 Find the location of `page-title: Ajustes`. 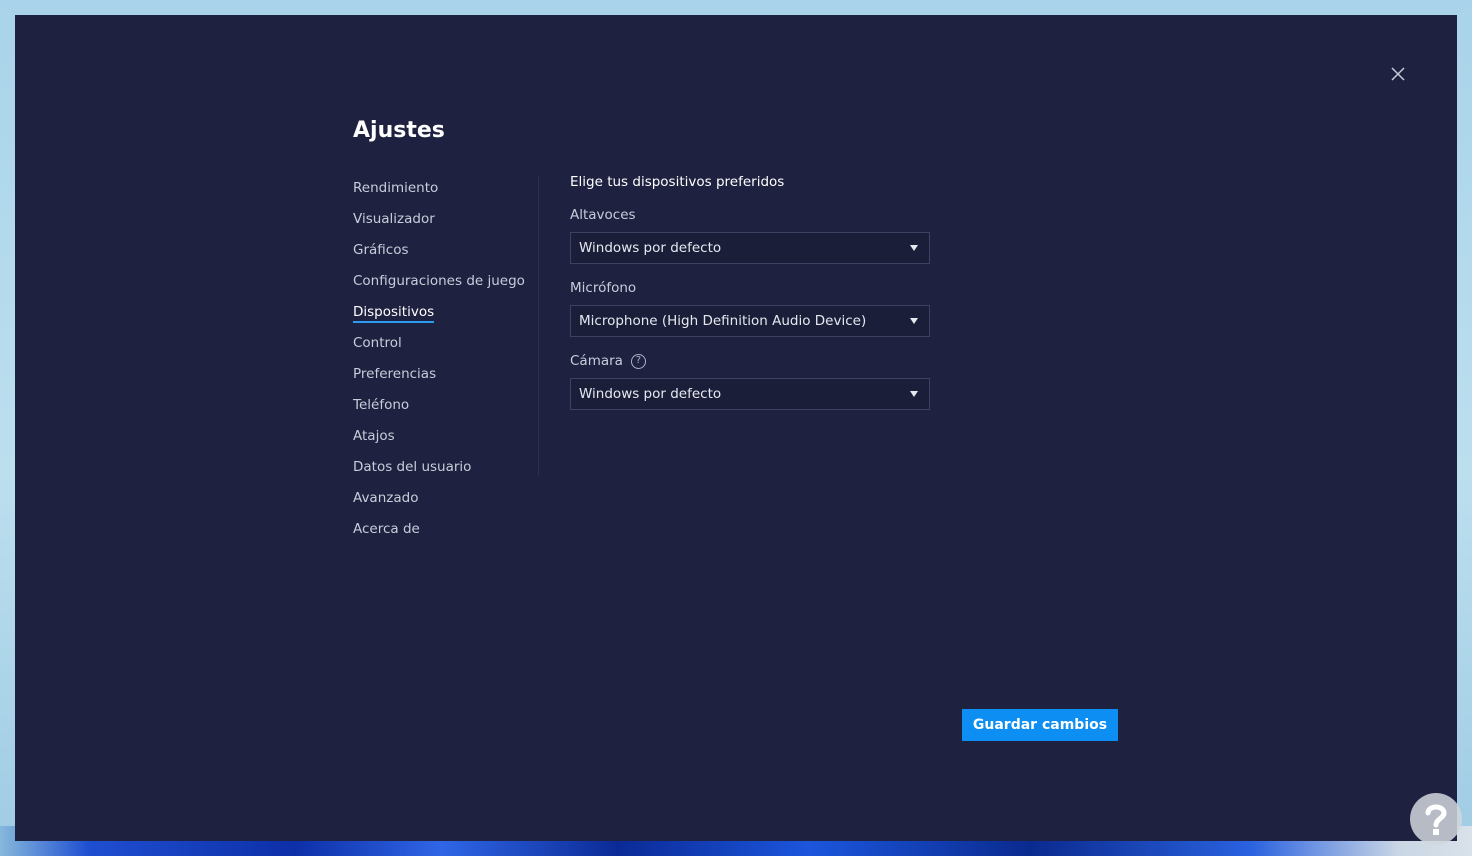

page-title: Ajustes is located at coordinates (399, 130).